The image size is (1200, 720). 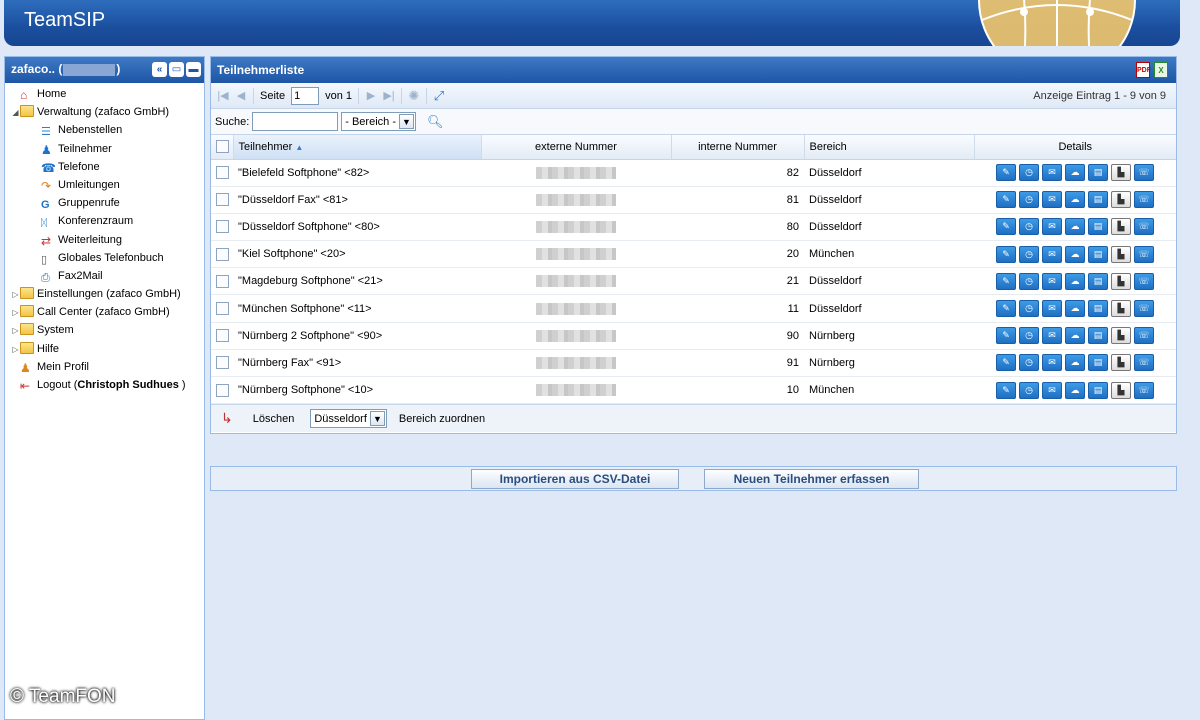 What do you see at coordinates (576, 147) in the screenshot?
I see `column-header-externe-nummer: externe Nummer` at bounding box center [576, 147].